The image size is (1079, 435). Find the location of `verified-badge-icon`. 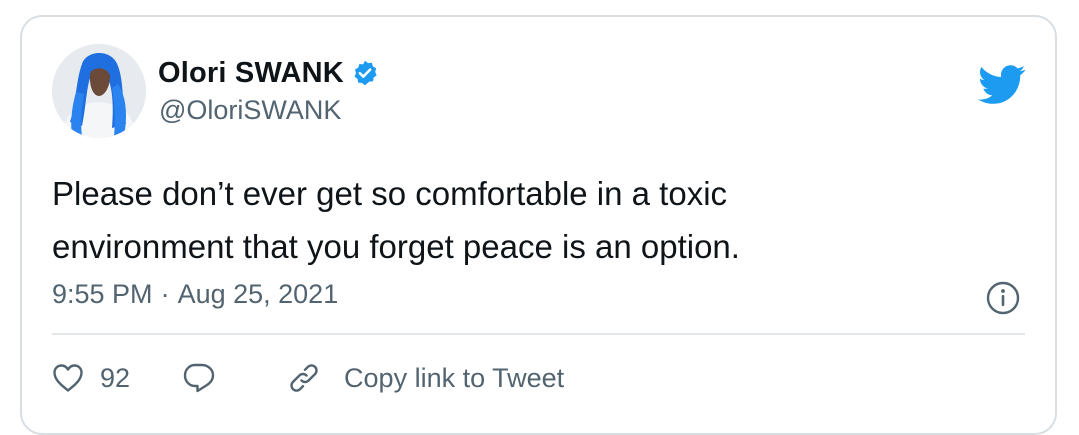

verified-badge-icon is located at coordinates (365, 73).